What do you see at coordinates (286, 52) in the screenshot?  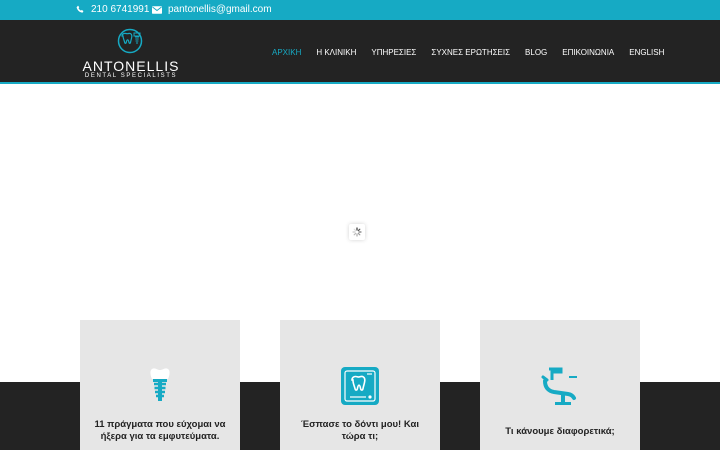 I see `nav-home: ΑΡΧΙΚΗ` at bounding box center [286, 52].